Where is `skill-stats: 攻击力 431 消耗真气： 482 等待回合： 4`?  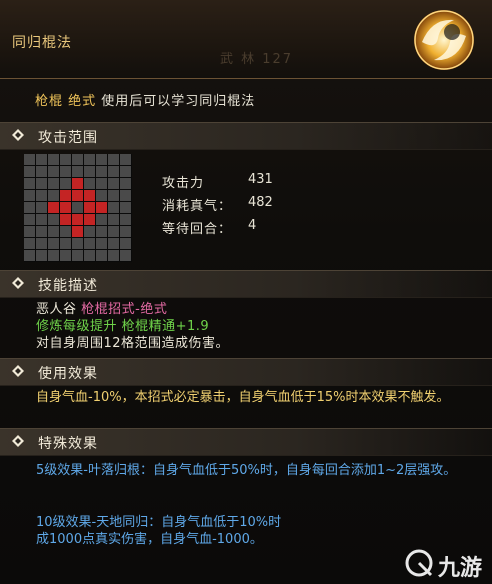 skill-stats: 攻击力 431 消耗真气： 482 等待回合： 4 is located at coordinates (217, 206).